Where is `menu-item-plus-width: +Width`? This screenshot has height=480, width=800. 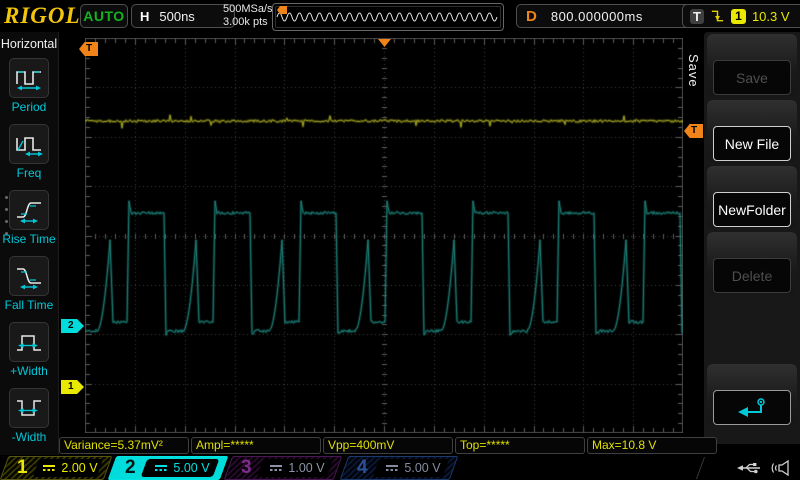 menu-item-plus-width: +Width is located at coordinates (29, 354).